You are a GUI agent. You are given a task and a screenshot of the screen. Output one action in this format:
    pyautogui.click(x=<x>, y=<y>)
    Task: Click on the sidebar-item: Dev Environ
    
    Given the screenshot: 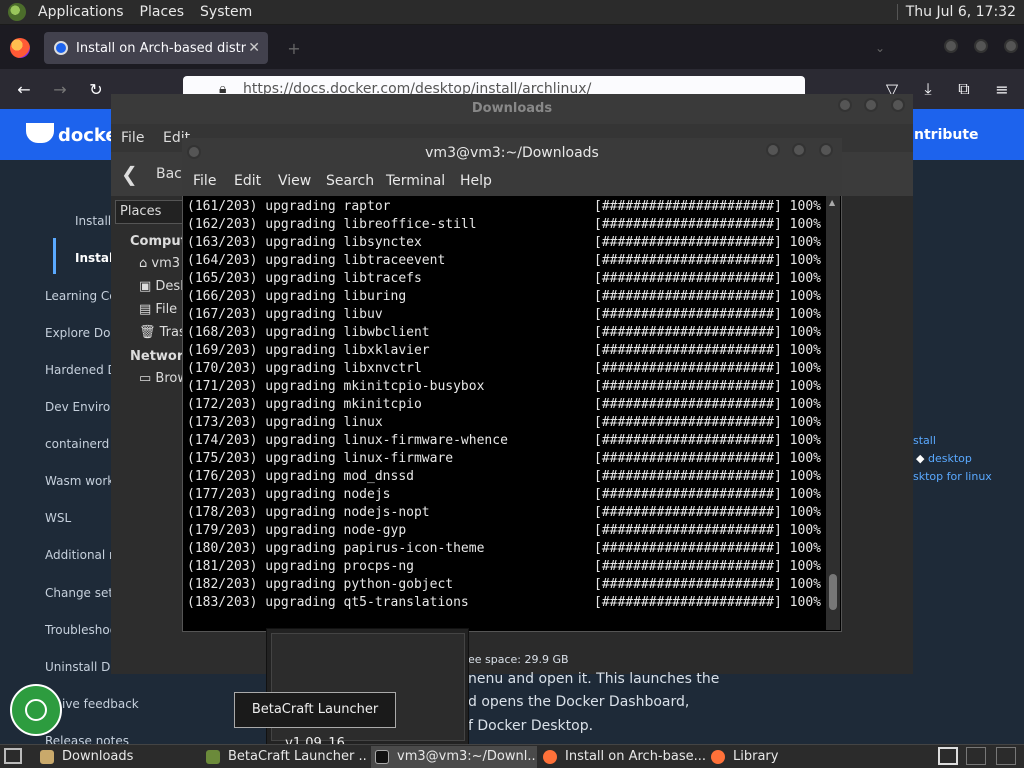 What is the action you would take?
    pyautogui.click(x=81, y=407)
    